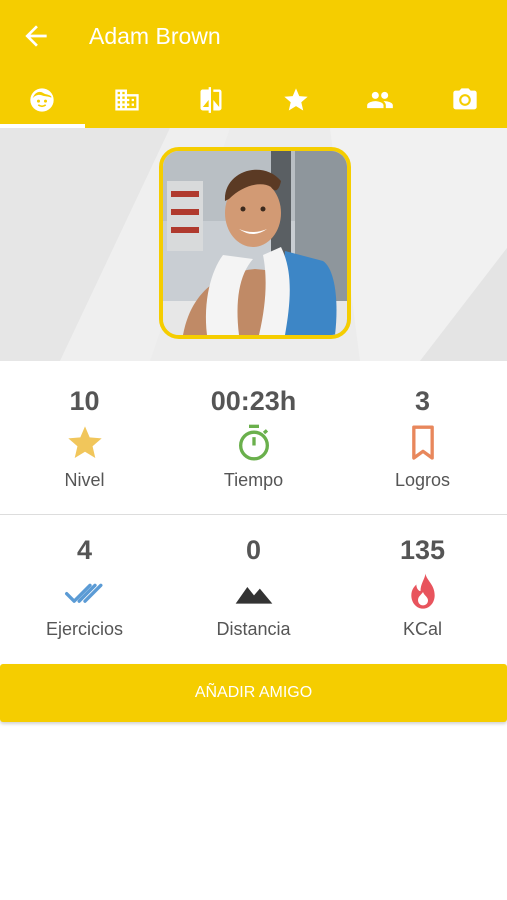  I want to click on double-check-icon, so click(83, 593).